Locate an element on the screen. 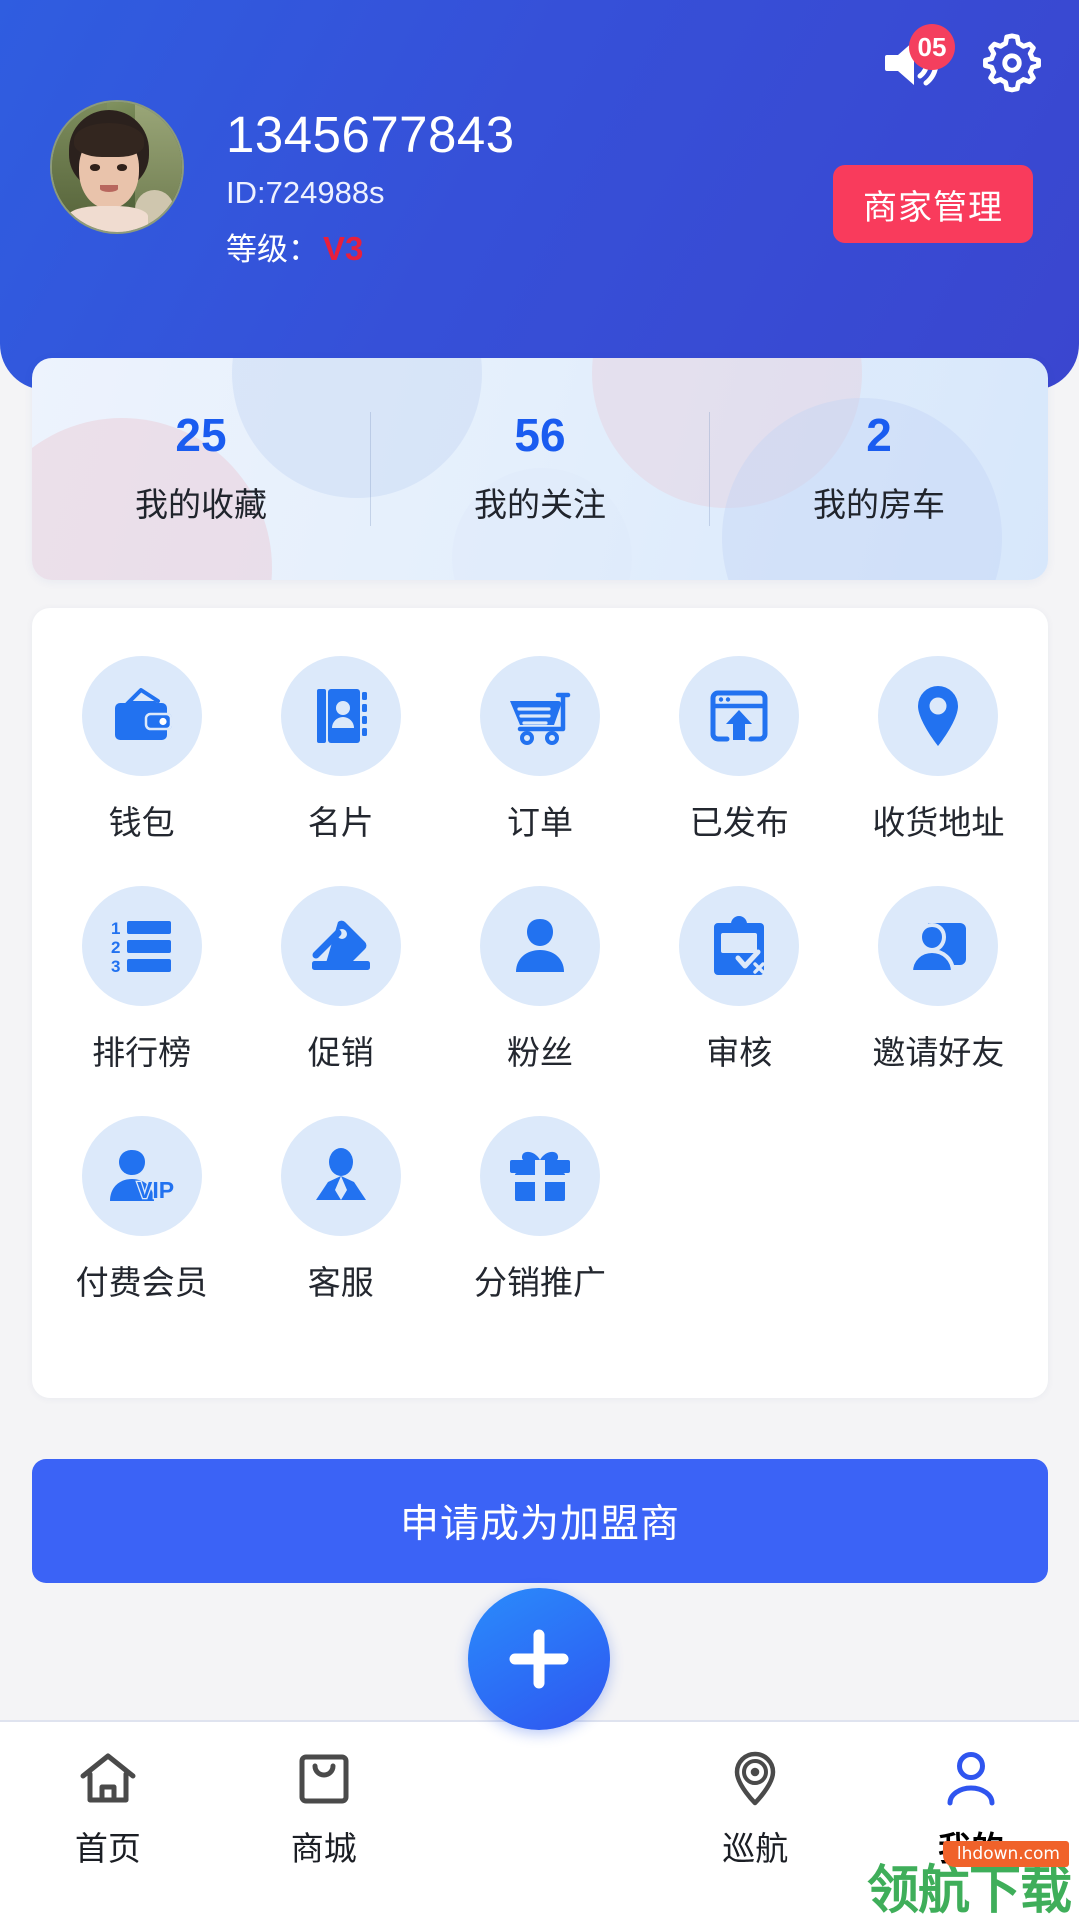 The width and height of the screenshot is (1079, 1918). stat-value: 25 is located at coordinates (201, 435).